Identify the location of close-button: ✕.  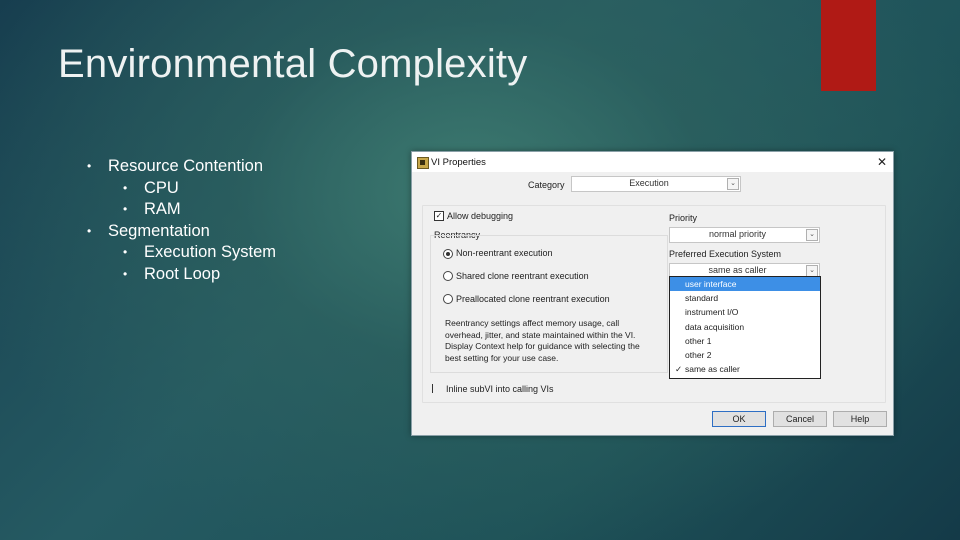
(882, 162).